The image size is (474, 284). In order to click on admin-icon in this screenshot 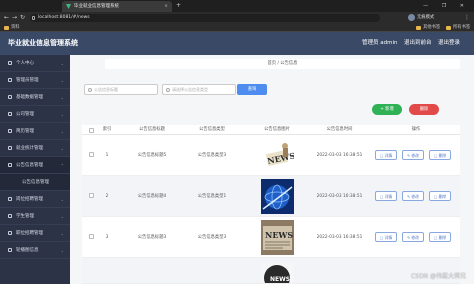, I will do `click(10, 80)`.